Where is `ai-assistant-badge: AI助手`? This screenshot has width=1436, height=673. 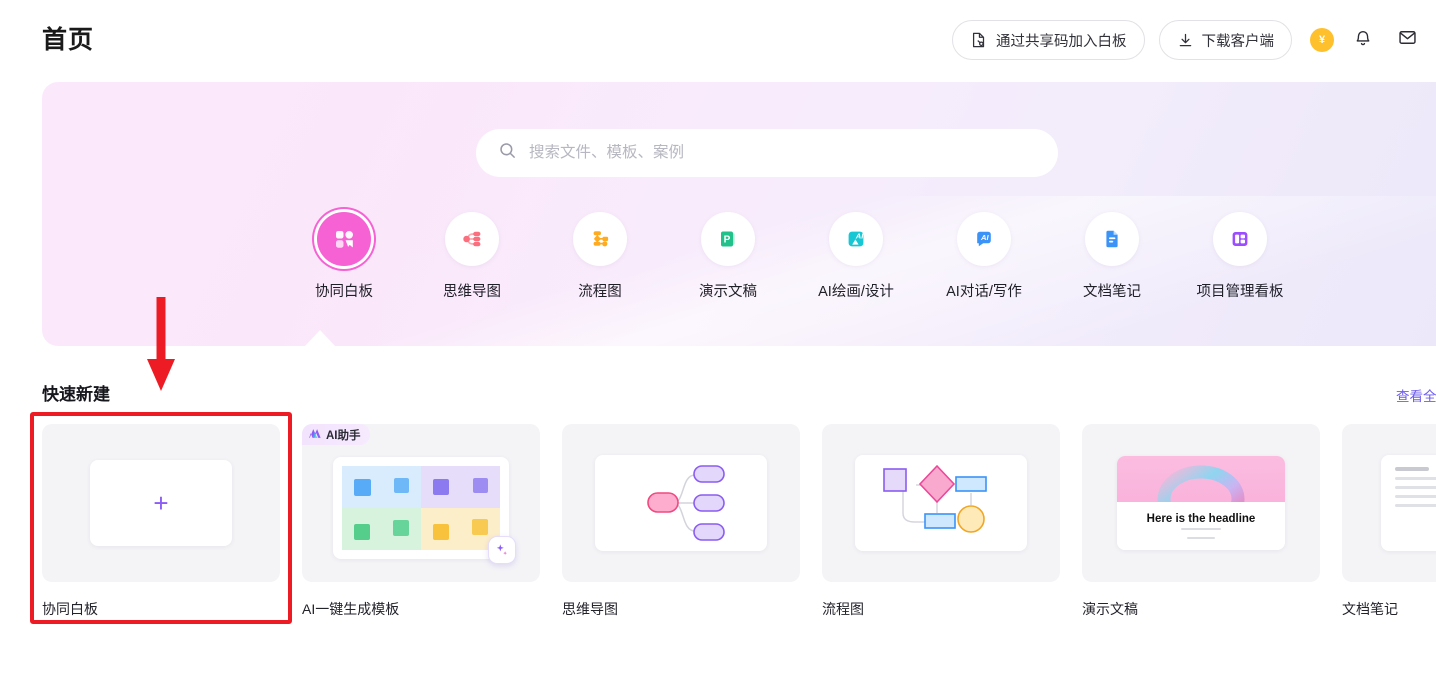
ai-assistant-badge: AI助手 is located at coordinates (336, 434).